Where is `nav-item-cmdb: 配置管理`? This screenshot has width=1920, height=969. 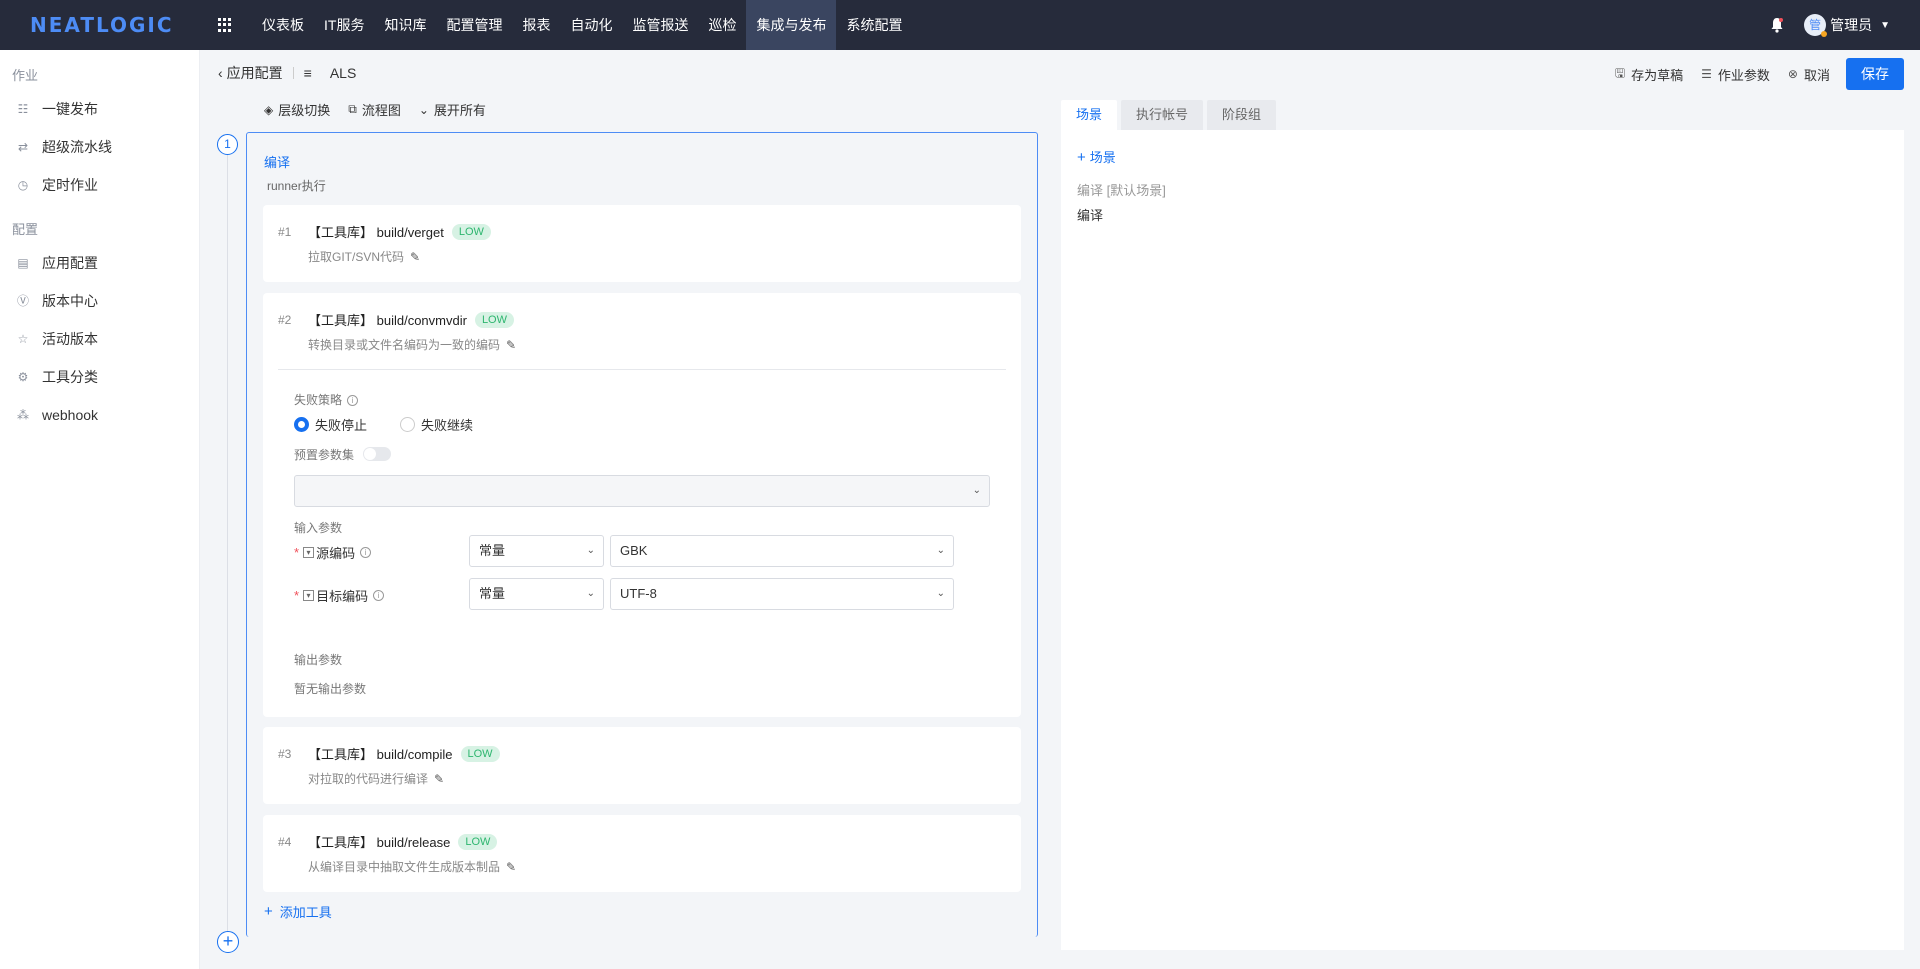
nav-item-cmdb: 配置管理 is located at coordinates (474, 25).